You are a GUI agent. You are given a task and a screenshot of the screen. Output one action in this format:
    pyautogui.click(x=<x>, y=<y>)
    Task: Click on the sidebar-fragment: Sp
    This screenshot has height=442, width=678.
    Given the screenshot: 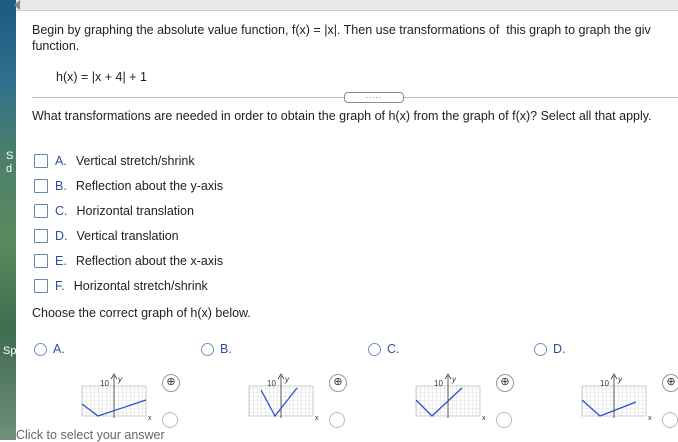 What is the action you would take?
    pyautogui.click(x=10, y=351)
    